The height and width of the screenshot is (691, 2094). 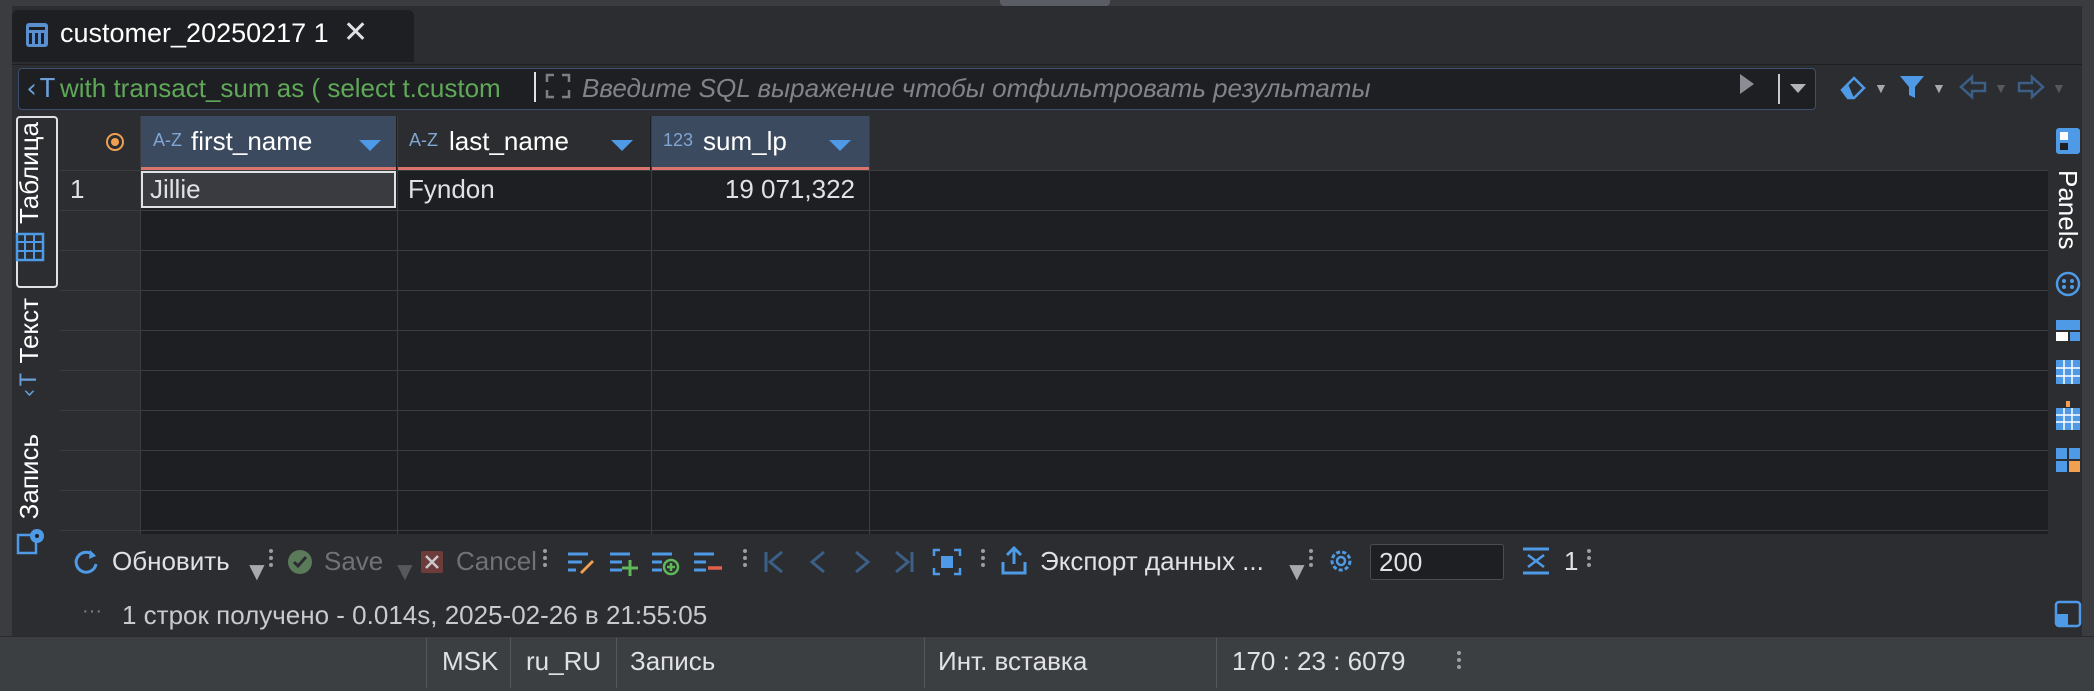 What do you see at coordinates (1014, 561) in the screenshot?
I see `export-icon` at bounding box center [1014, 561].